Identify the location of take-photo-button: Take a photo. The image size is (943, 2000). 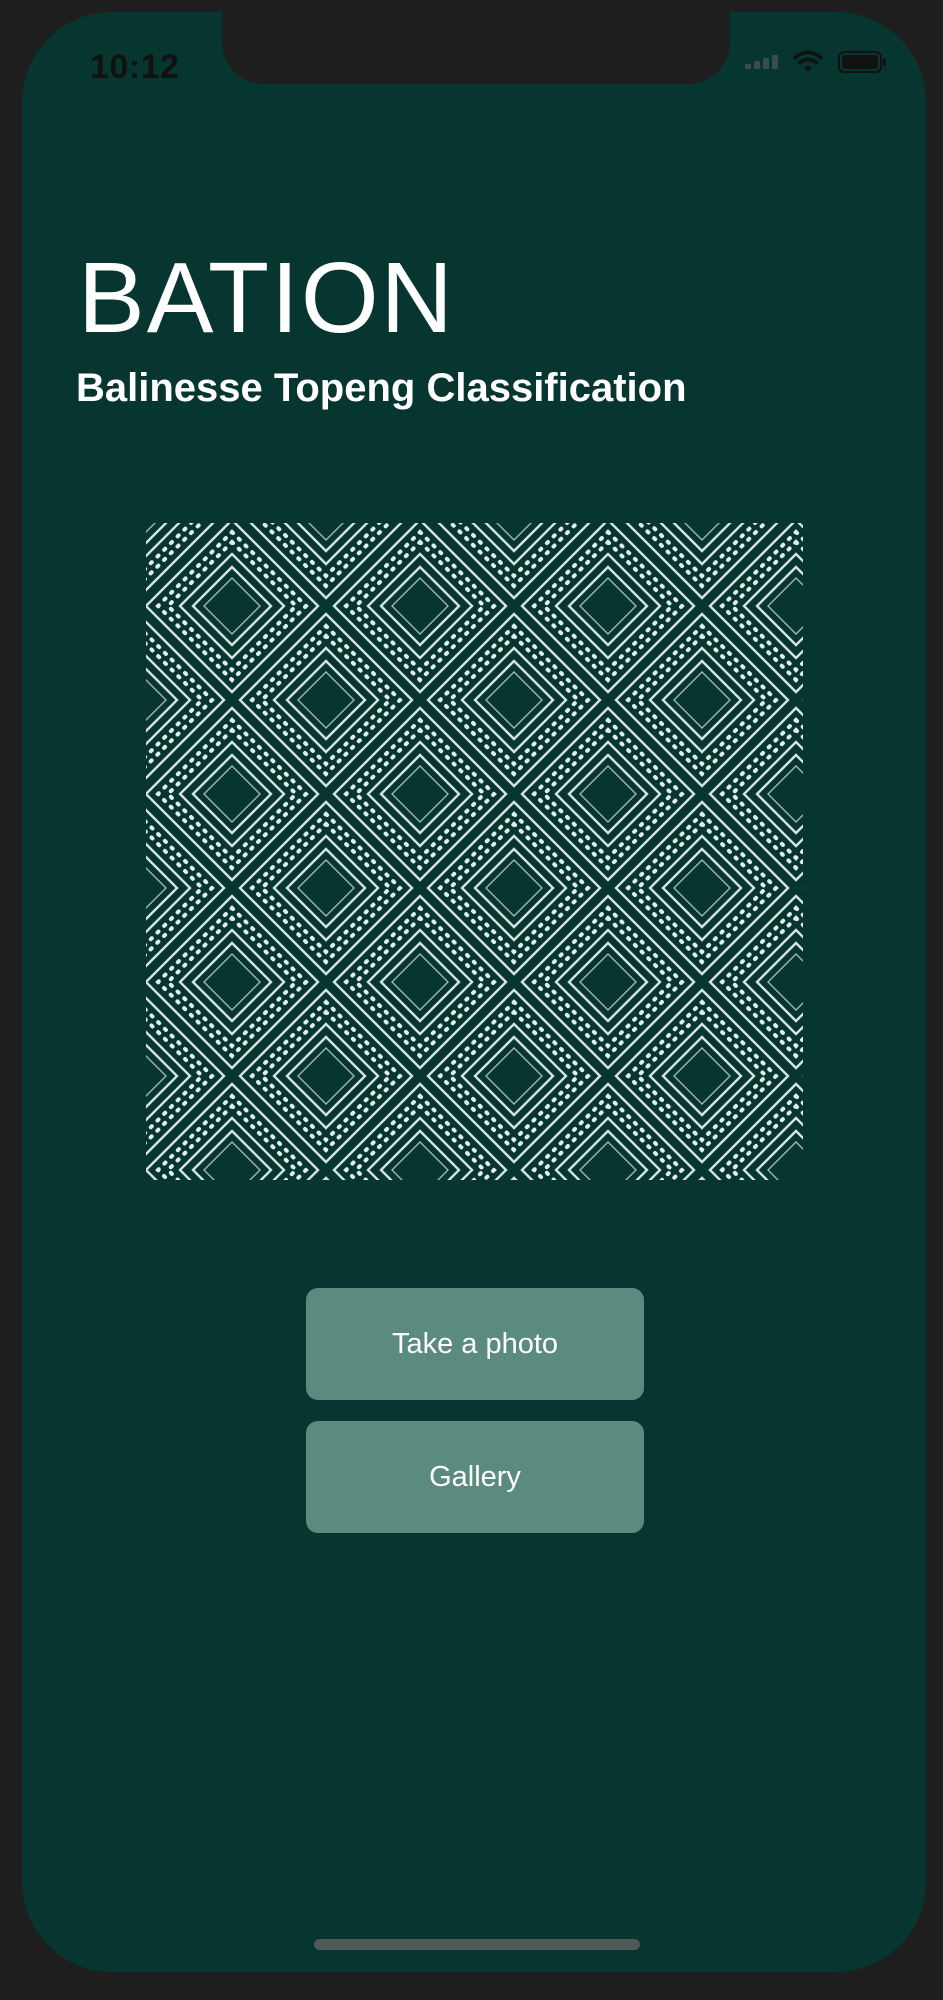
(475, 1344).